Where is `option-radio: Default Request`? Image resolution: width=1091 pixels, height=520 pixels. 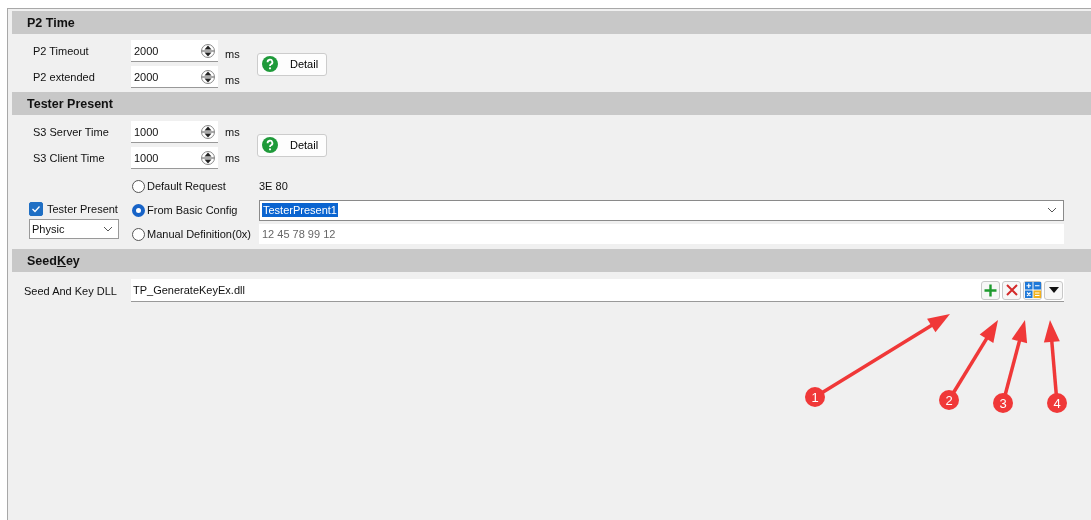
option-radio: Default Request is located at coordinates (195, 186).